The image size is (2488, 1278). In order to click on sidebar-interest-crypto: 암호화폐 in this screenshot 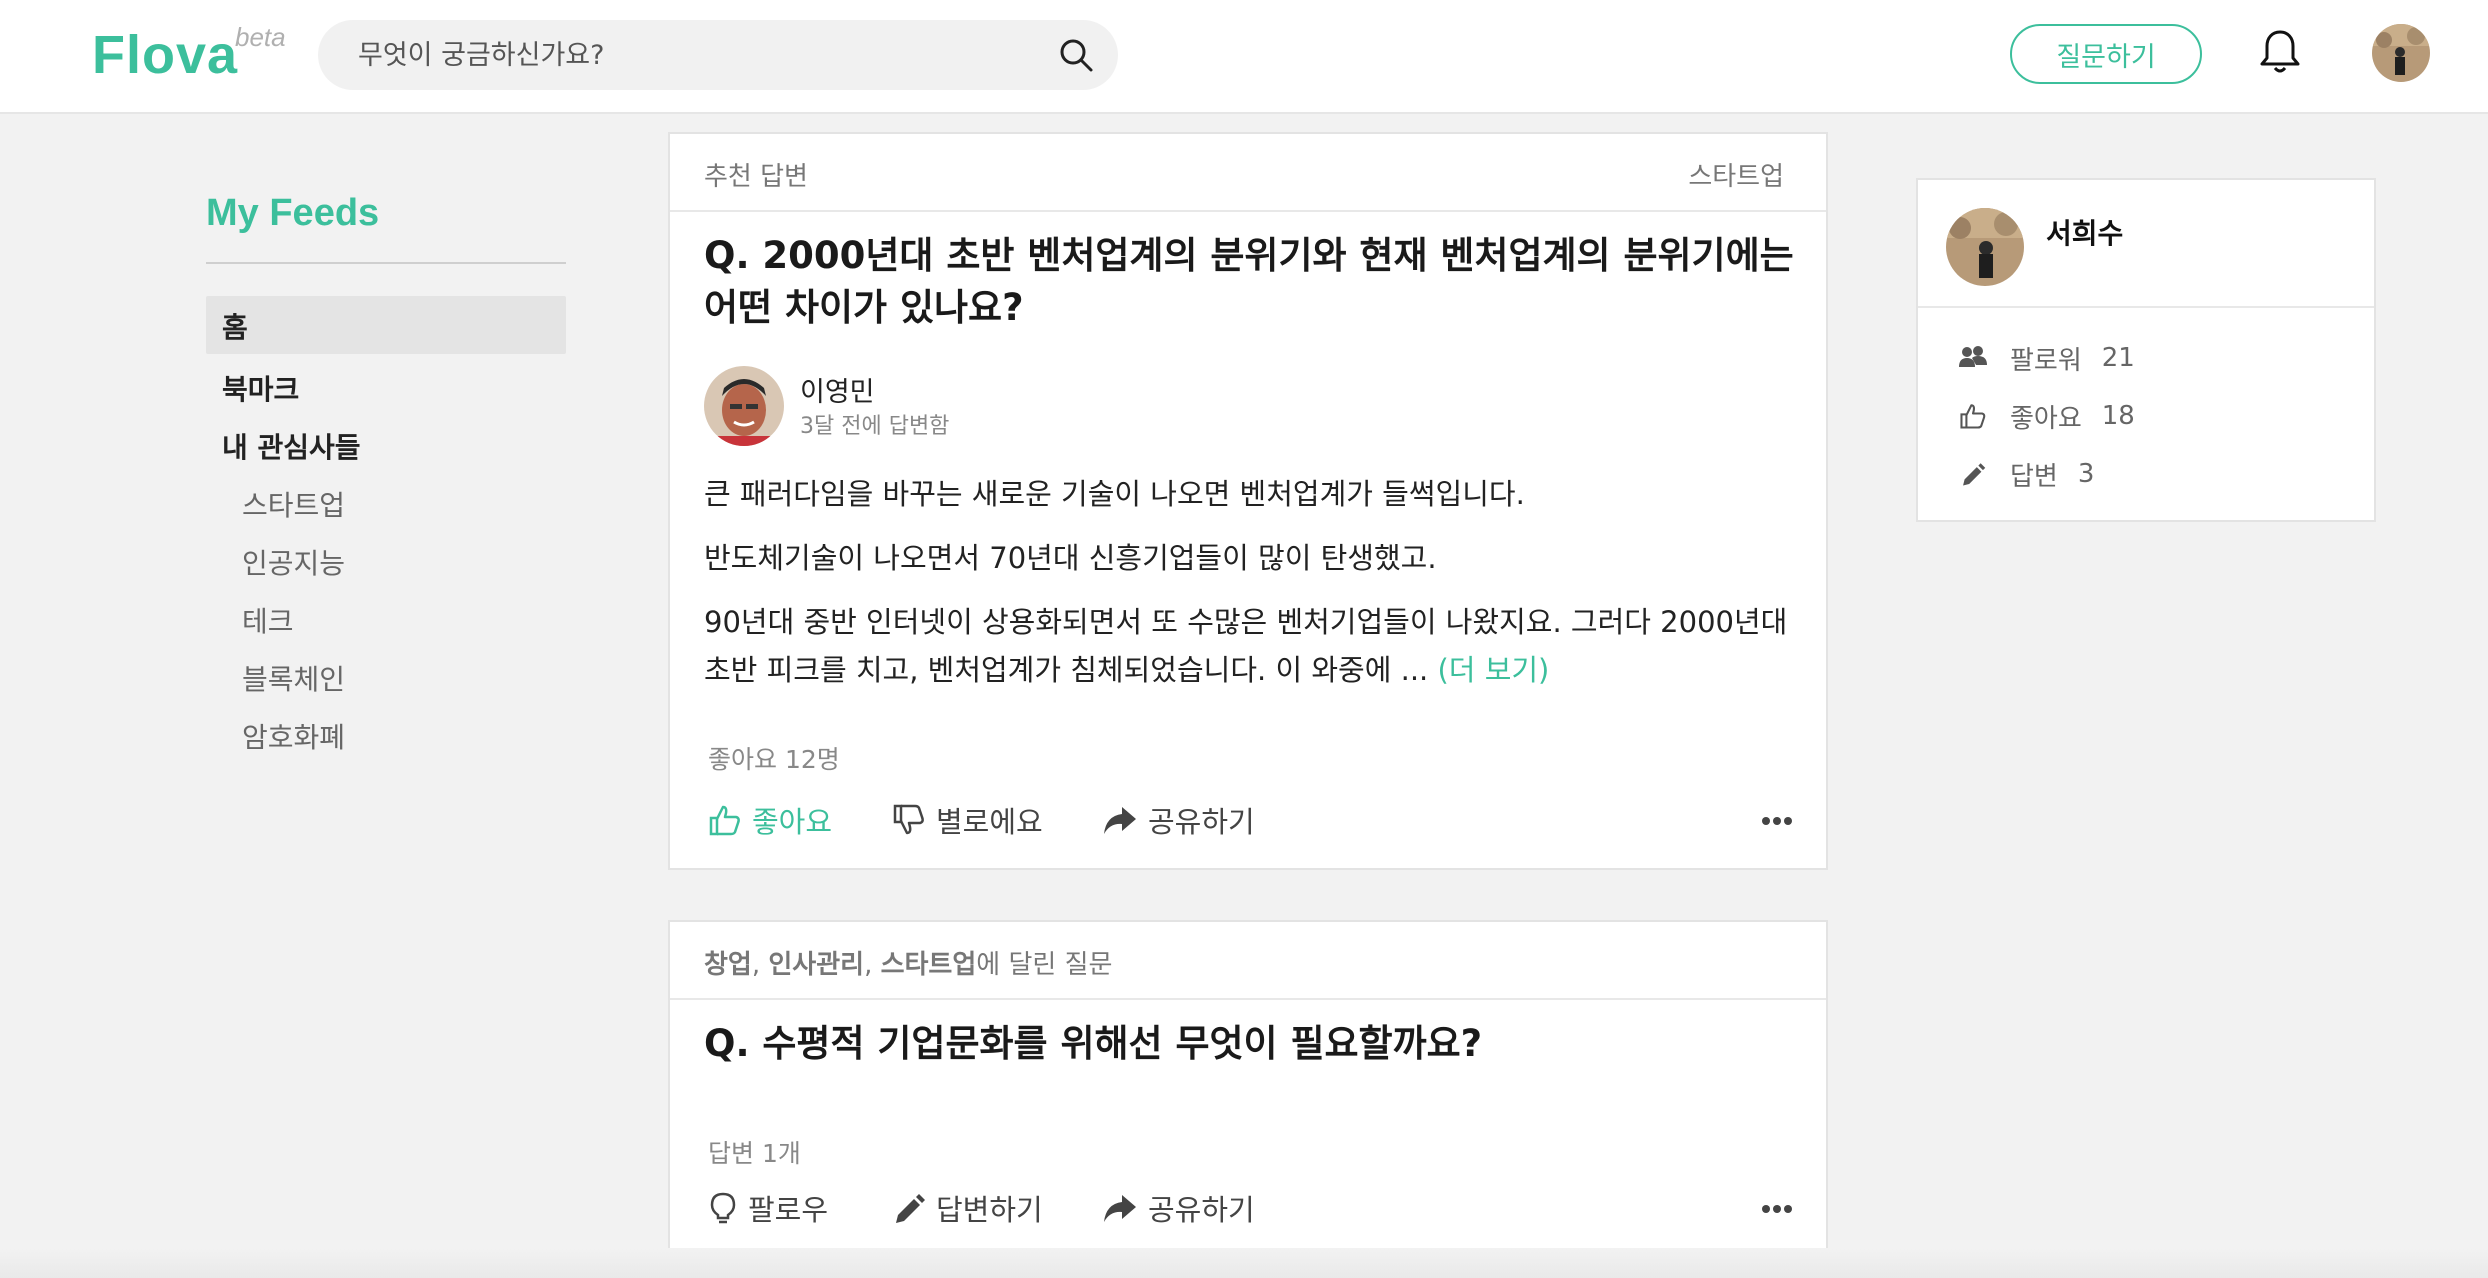, I will do `click(293, 736)`.